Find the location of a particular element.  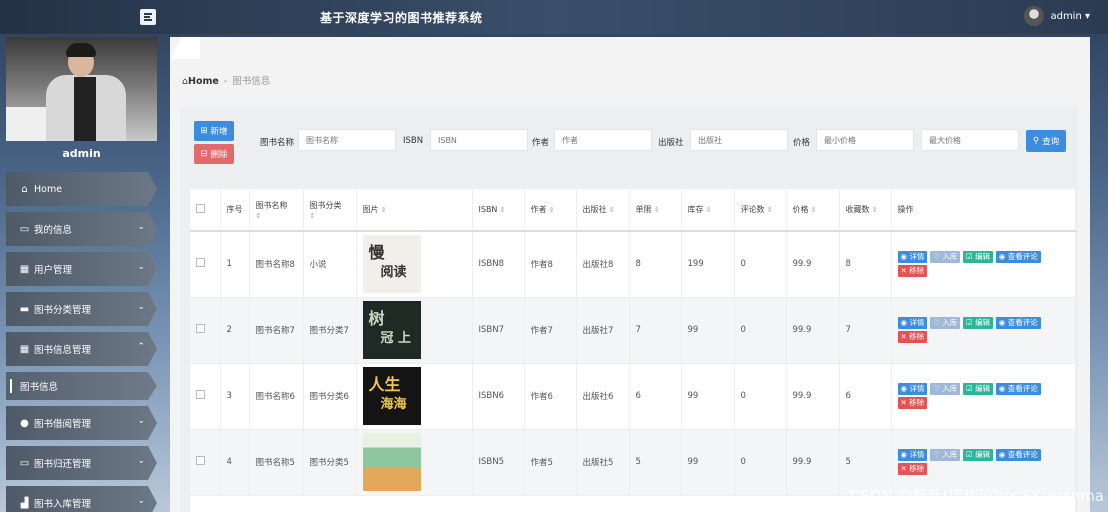

cell-name: 图书名称5 is located at coordinates (276, 462).